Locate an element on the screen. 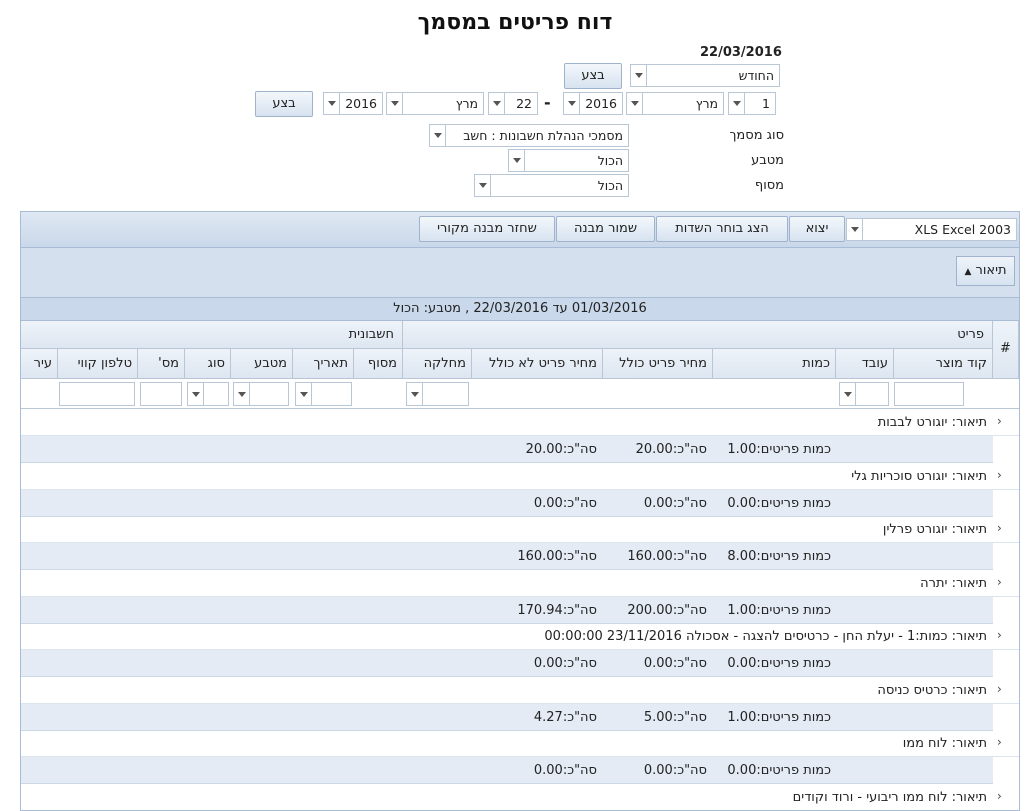  group-row: › תיאור: לוח ממו ריבועי - ורוד וקודים is located at coordinates (520, 798).